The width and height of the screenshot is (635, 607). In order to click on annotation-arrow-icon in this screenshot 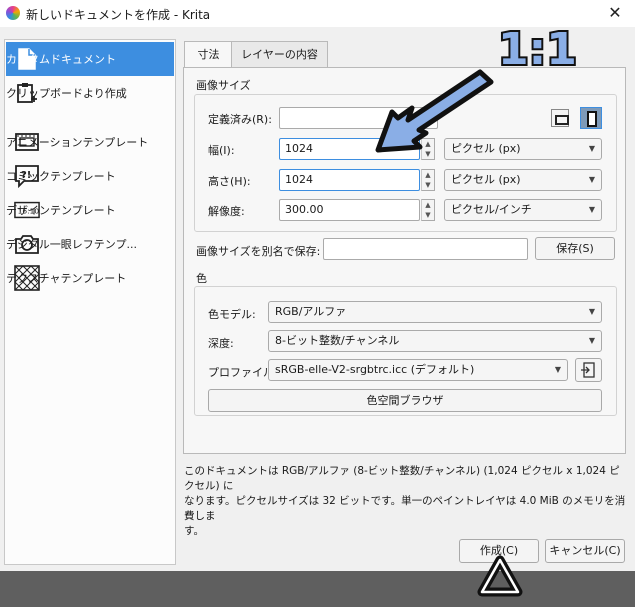, I will do `click(434, 111)`.